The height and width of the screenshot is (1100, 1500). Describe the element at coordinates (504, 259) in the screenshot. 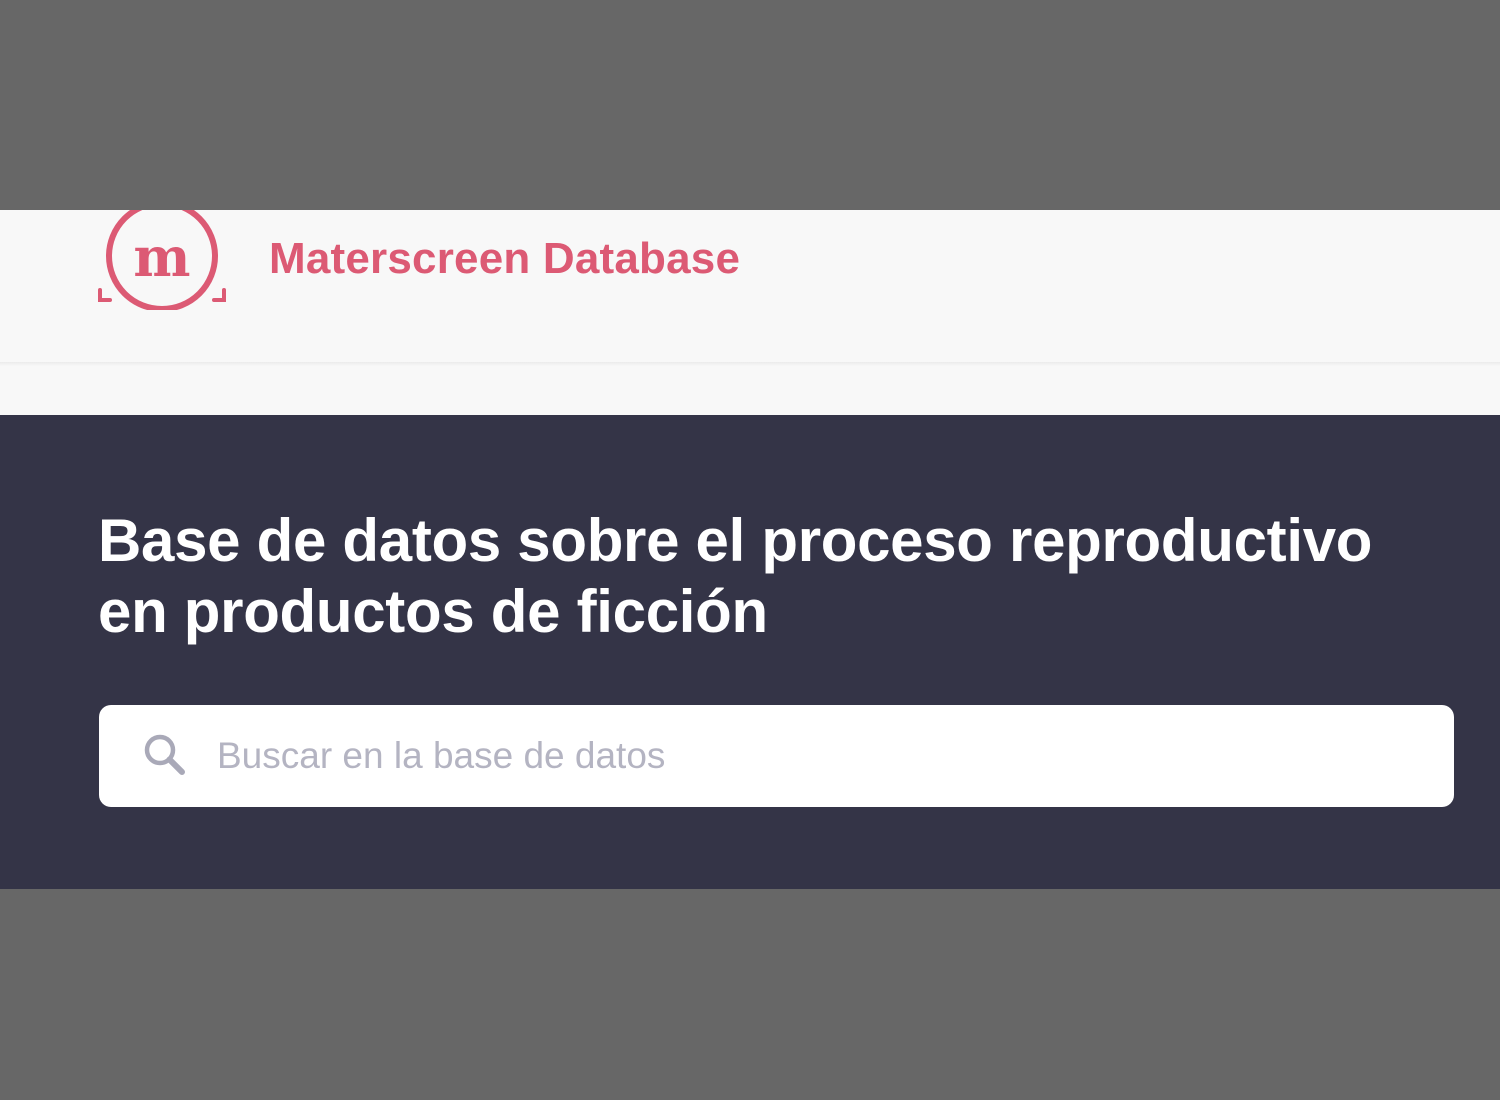

I see `brand-name-link: Materscreen Database` at that location.